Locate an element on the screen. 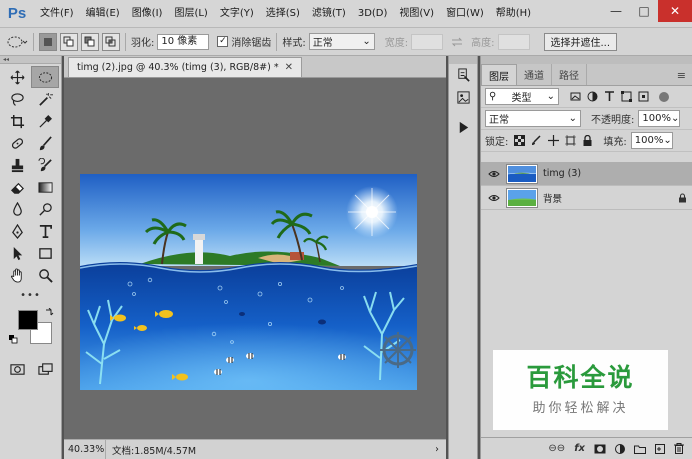  add-selection-button is located at coordinates (69, 41).